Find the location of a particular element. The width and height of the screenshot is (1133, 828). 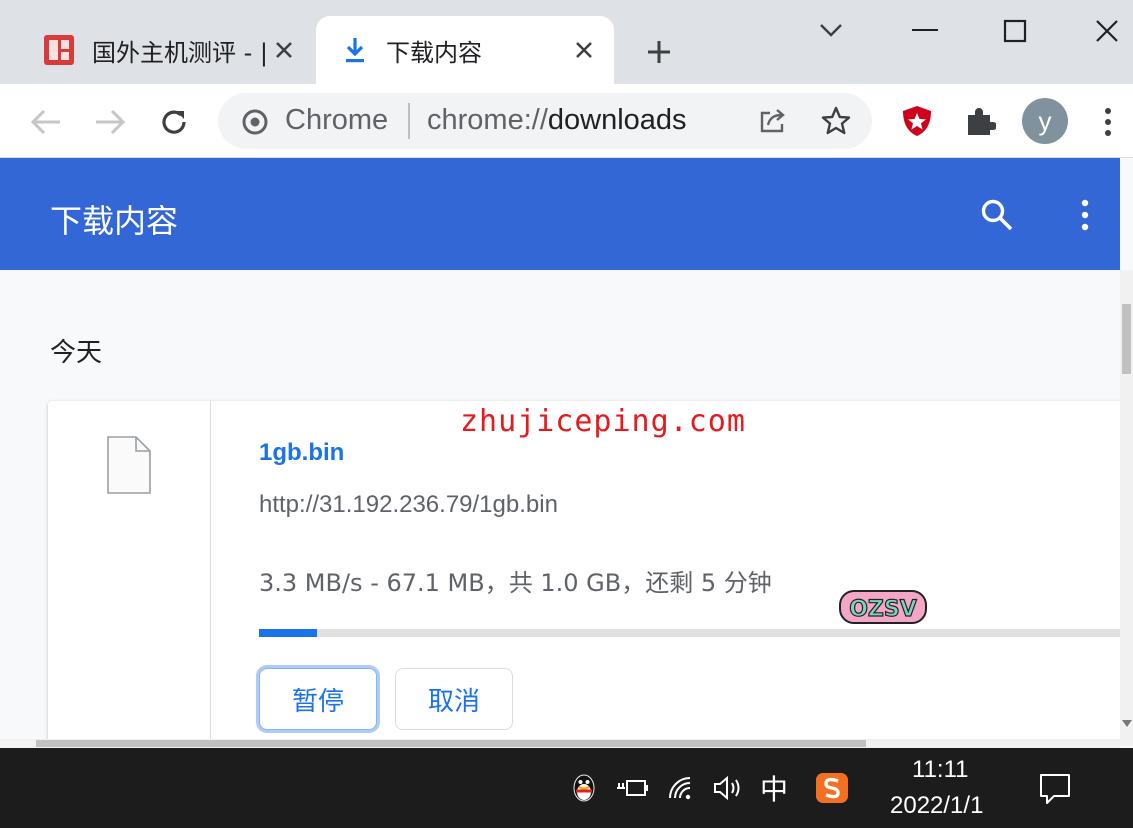

battery-plug-icon is located at coordinates (632, 788).